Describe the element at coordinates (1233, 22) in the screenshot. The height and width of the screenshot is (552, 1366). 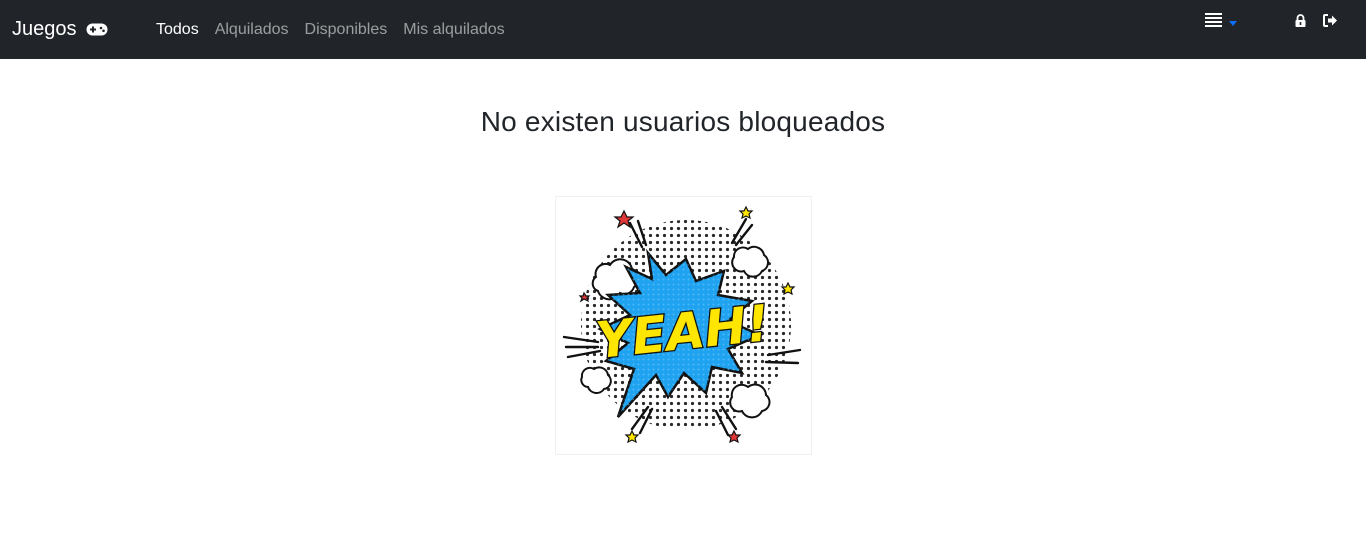
I see `caret-down-icon` at that location.